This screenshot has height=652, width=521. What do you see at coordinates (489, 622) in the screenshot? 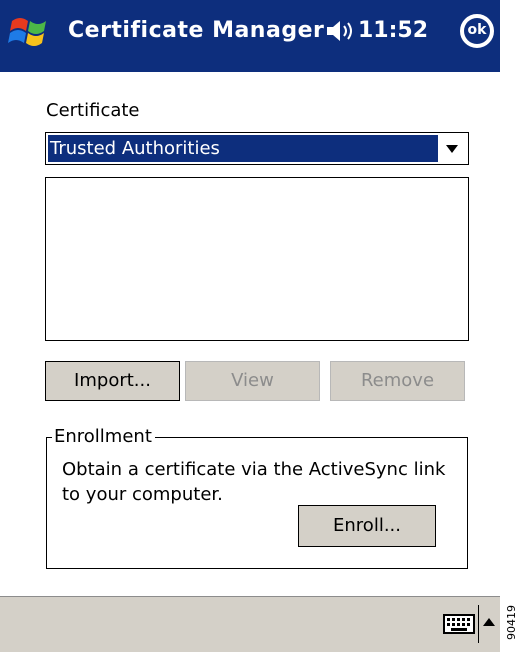
I see `caret-up-icon` at bounding box center [489, 622].